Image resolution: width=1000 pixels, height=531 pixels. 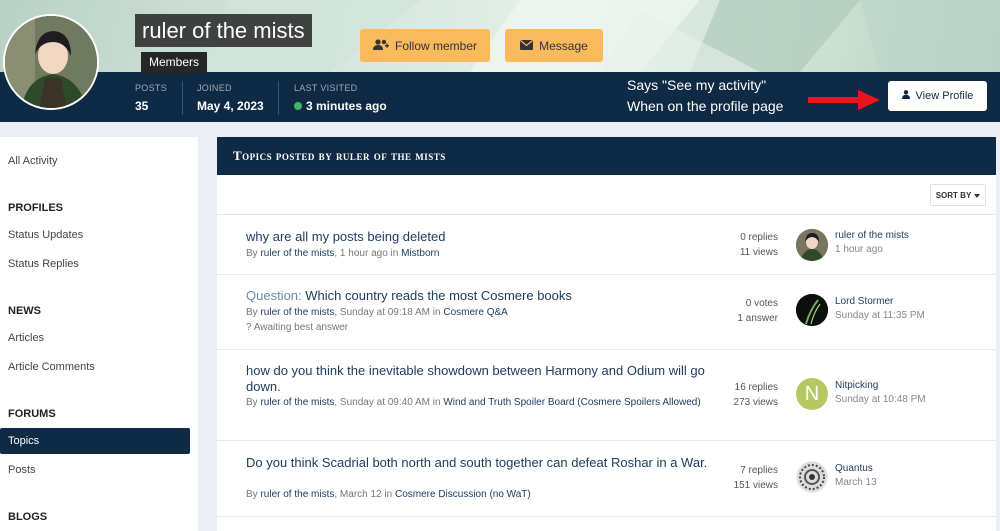 What do you see at coordinates (705, 106) in the screenshot?
I see `annotation-line-2: When on the profile page` at bounding box center [705, 106].